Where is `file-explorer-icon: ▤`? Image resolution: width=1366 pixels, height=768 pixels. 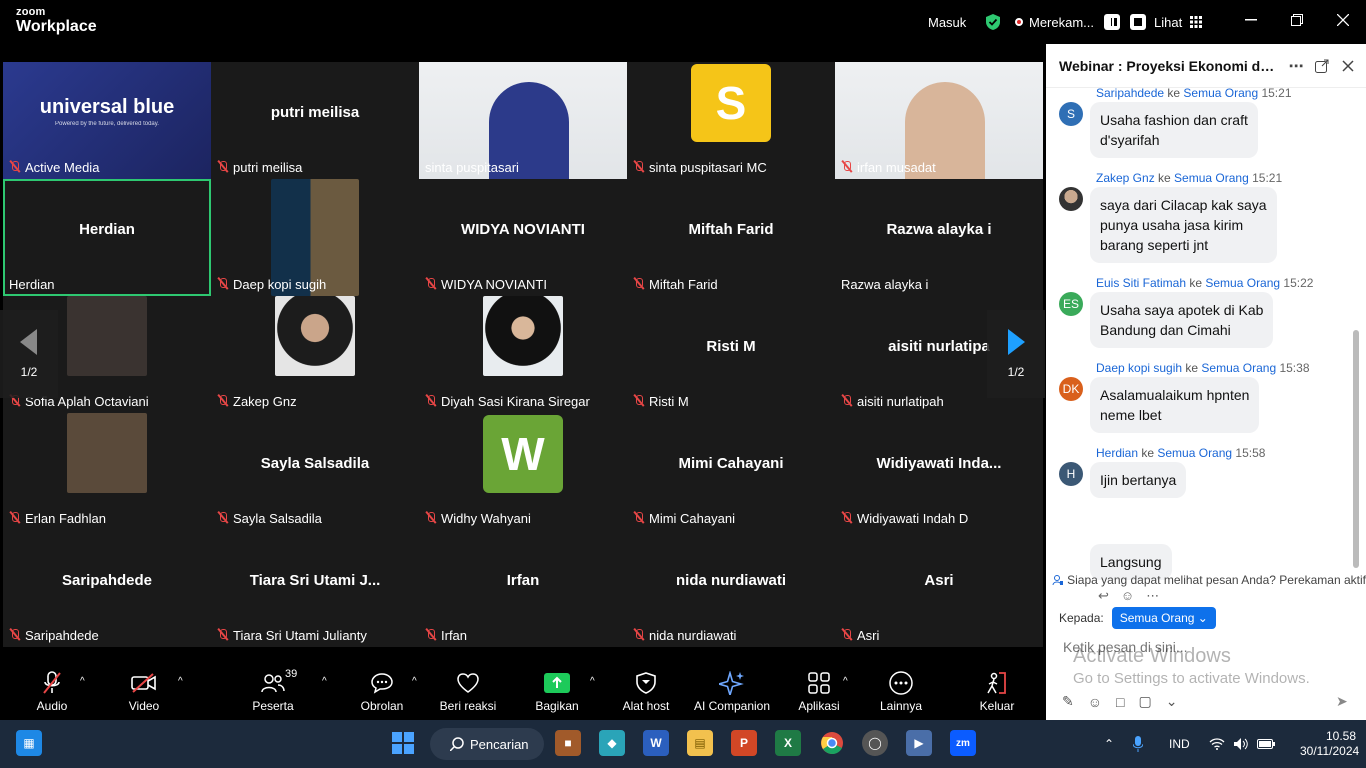 file-explorer-icon: ▤ is located at coordinates (700, 743).